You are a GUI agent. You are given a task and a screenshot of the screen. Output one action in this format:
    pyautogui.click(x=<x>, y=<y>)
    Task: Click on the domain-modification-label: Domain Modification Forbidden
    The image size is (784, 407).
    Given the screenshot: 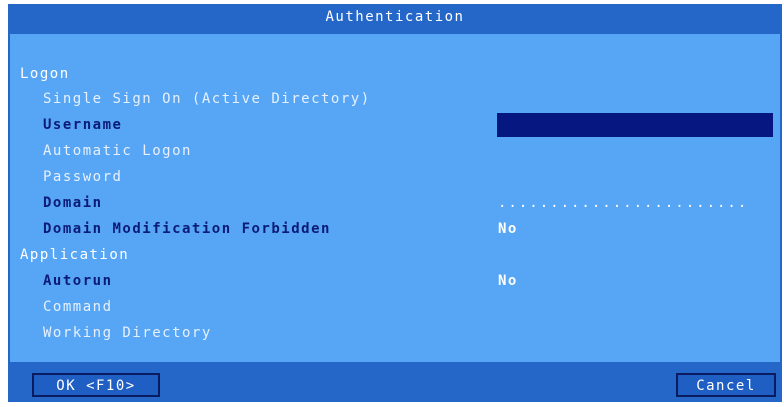 What is the action you would take?
    pyautogui.click(x=187, y=229)
    